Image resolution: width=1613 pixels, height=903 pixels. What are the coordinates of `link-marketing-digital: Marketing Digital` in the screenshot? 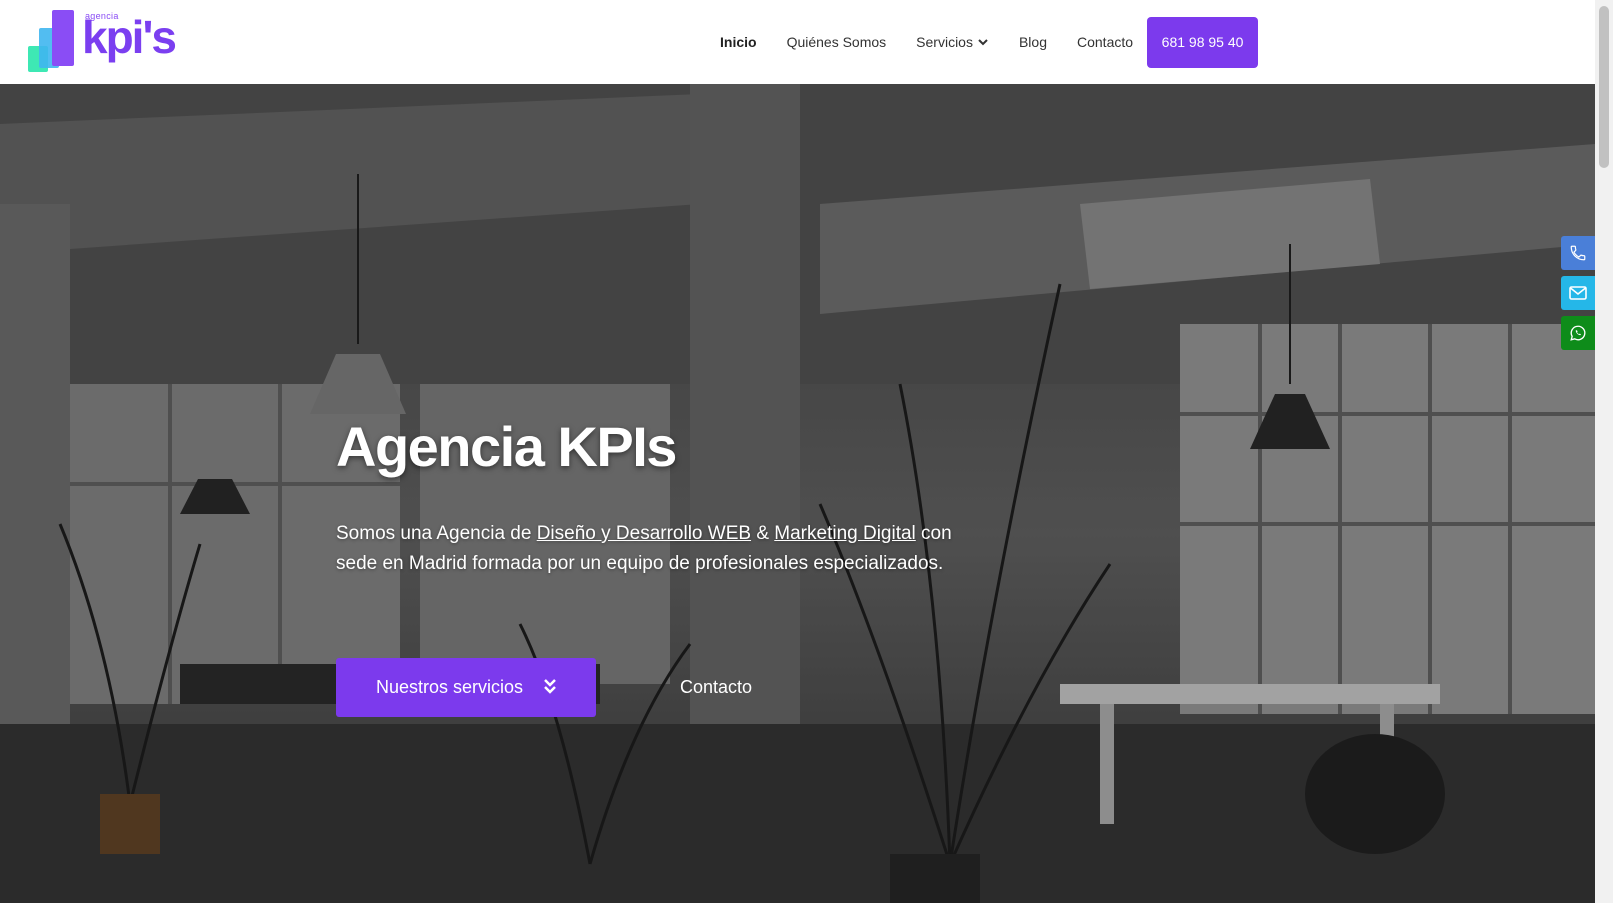 It's located at (845, 533).